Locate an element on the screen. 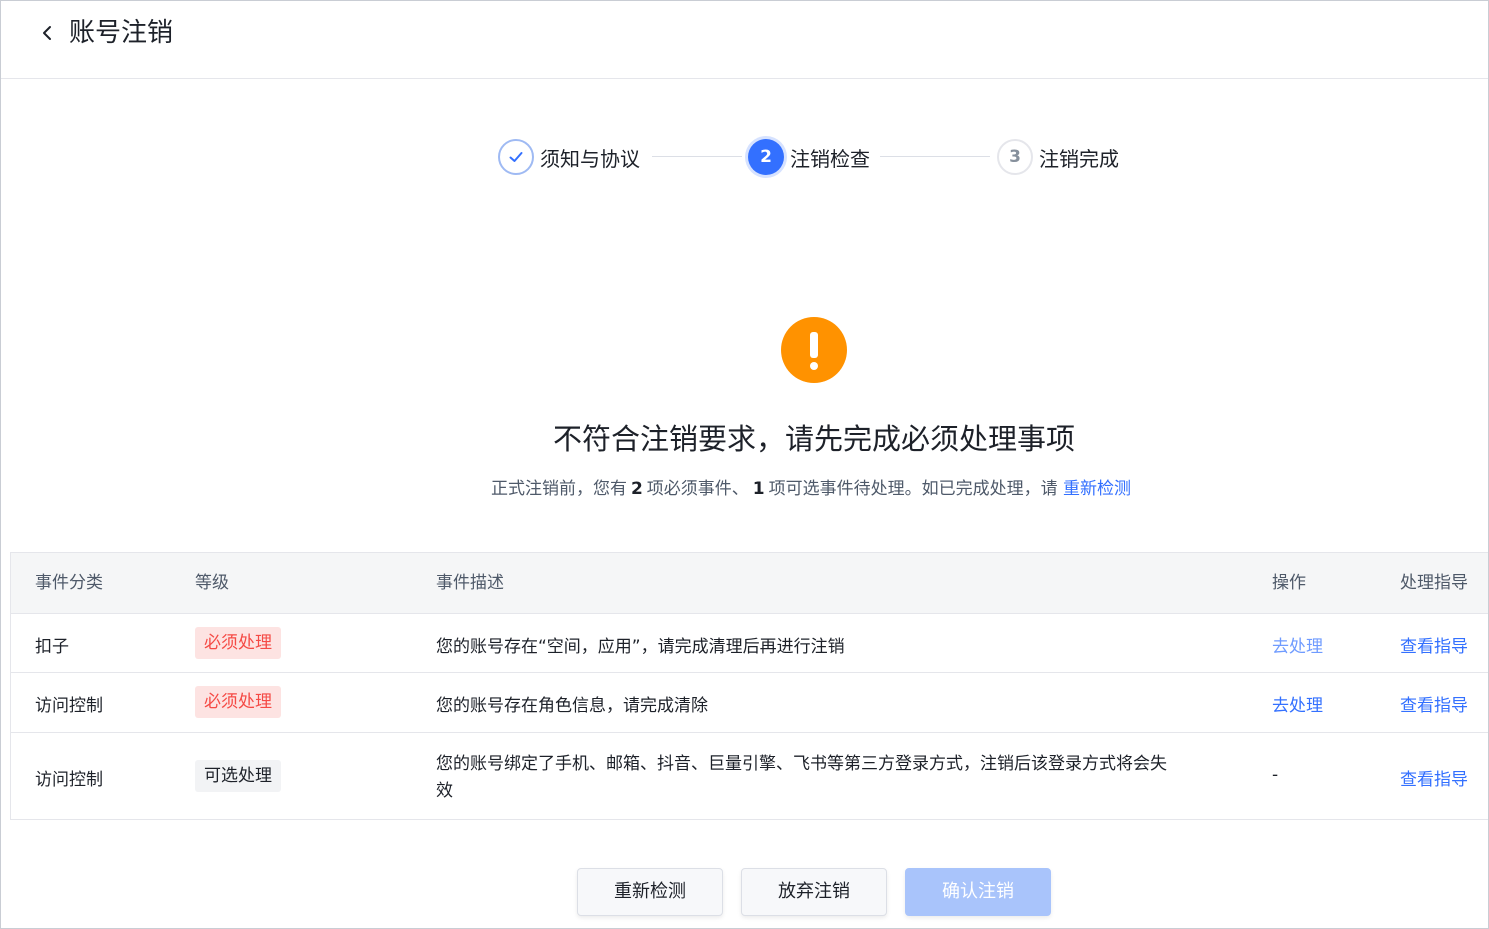  confirm-button: 确认注销 is located at coordinates (978, 892).